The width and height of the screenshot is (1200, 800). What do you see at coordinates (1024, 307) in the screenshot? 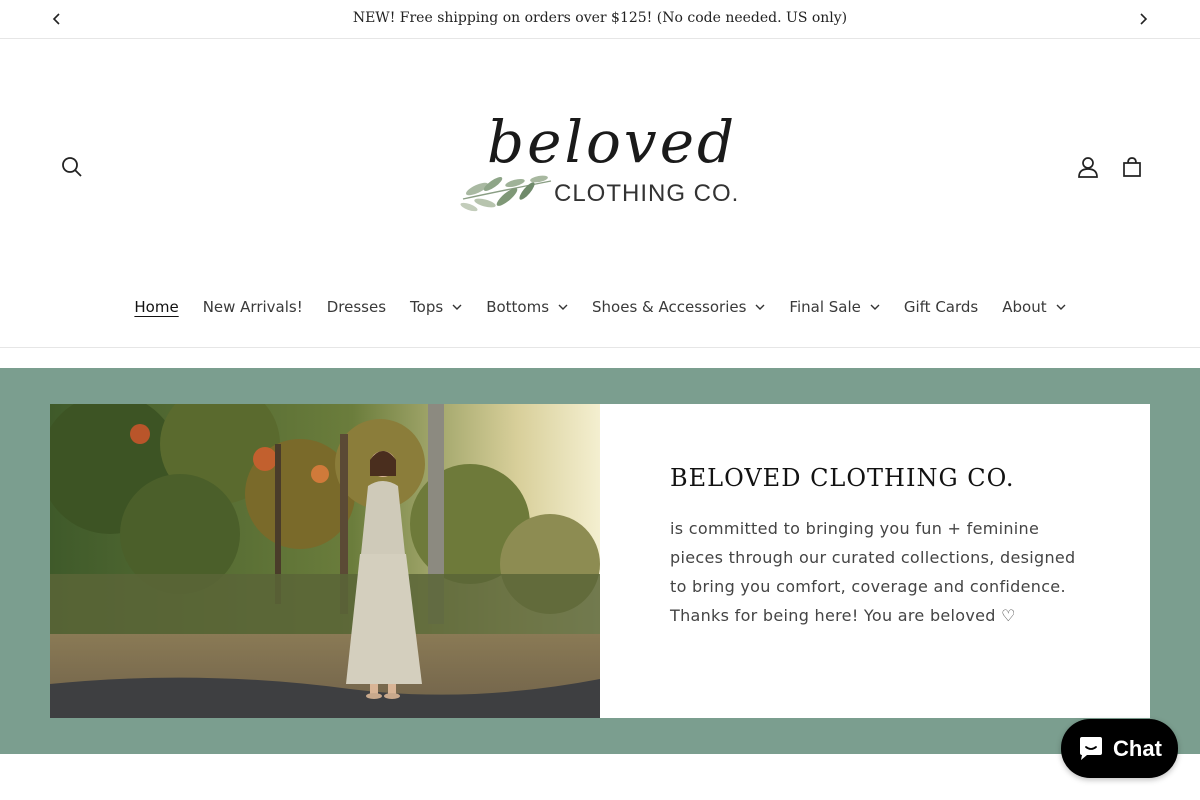
I see `nav-label: About` at bounding box center [1024, 307].